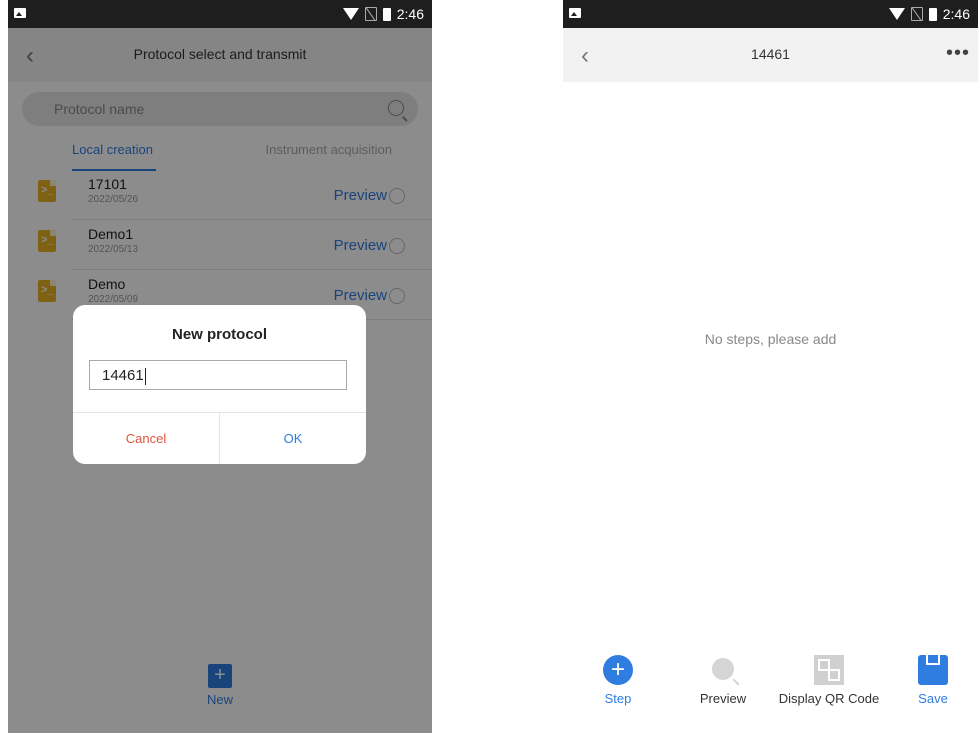 The height and width of the screenshot is (733, 978). I want to click on preview-button: Preview, so click(723, 680).